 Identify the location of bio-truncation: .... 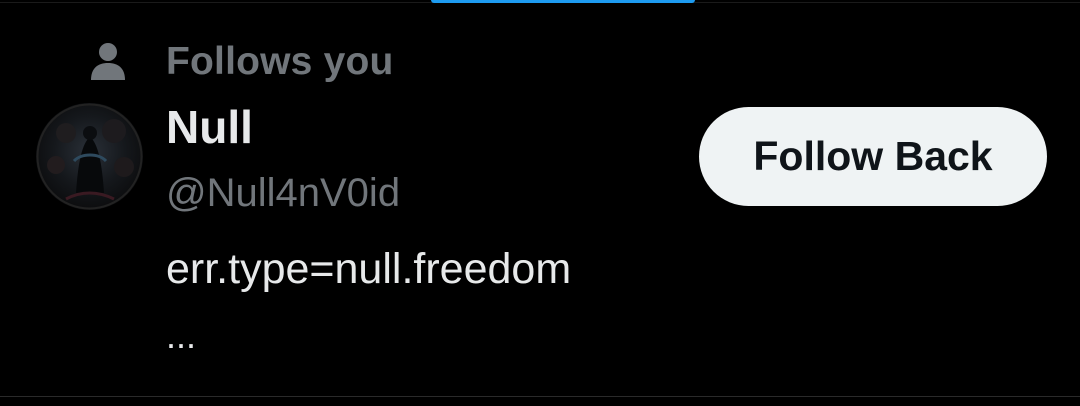
(181, 335).